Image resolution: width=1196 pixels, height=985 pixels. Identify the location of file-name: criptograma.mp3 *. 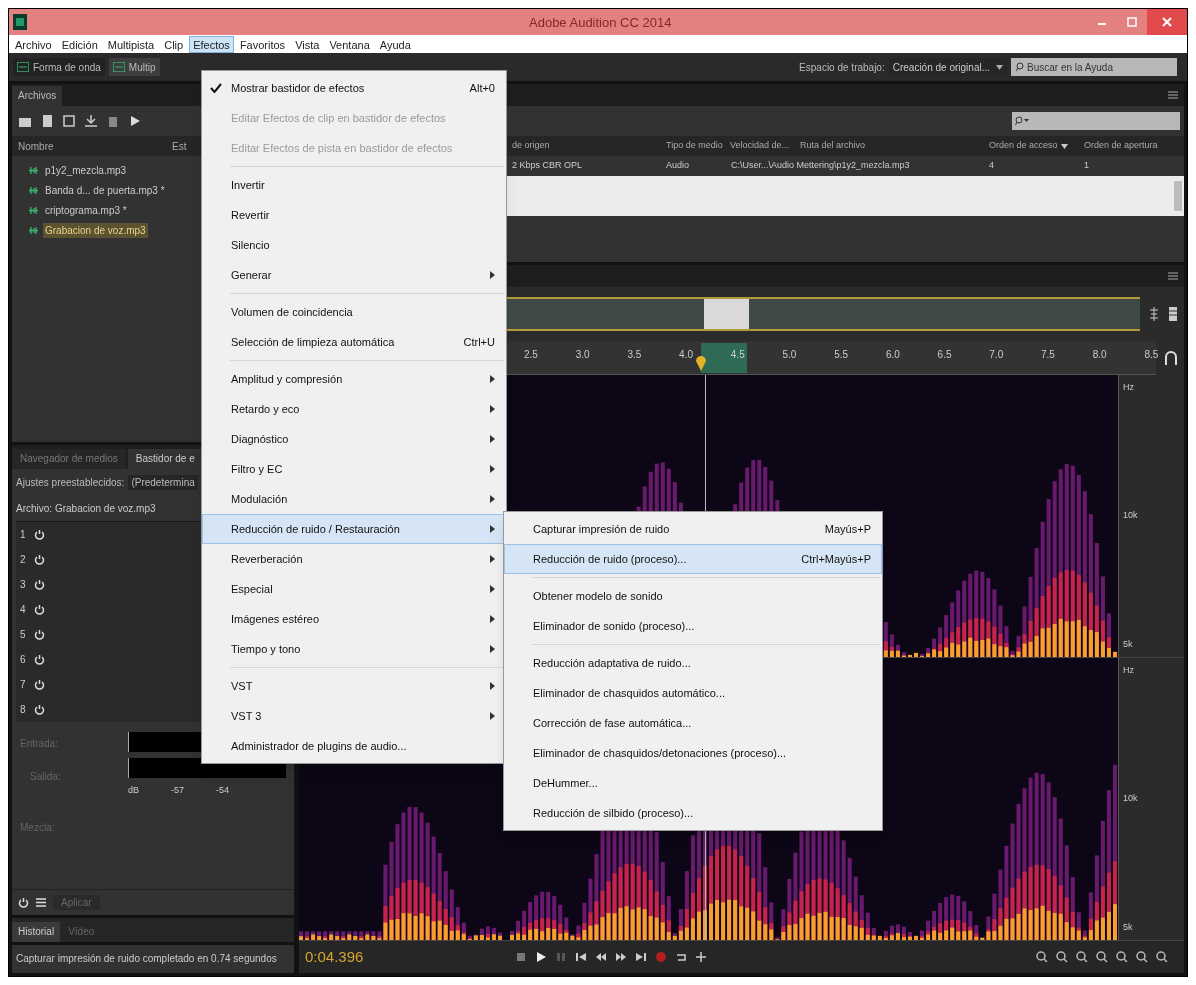
(86, 210).